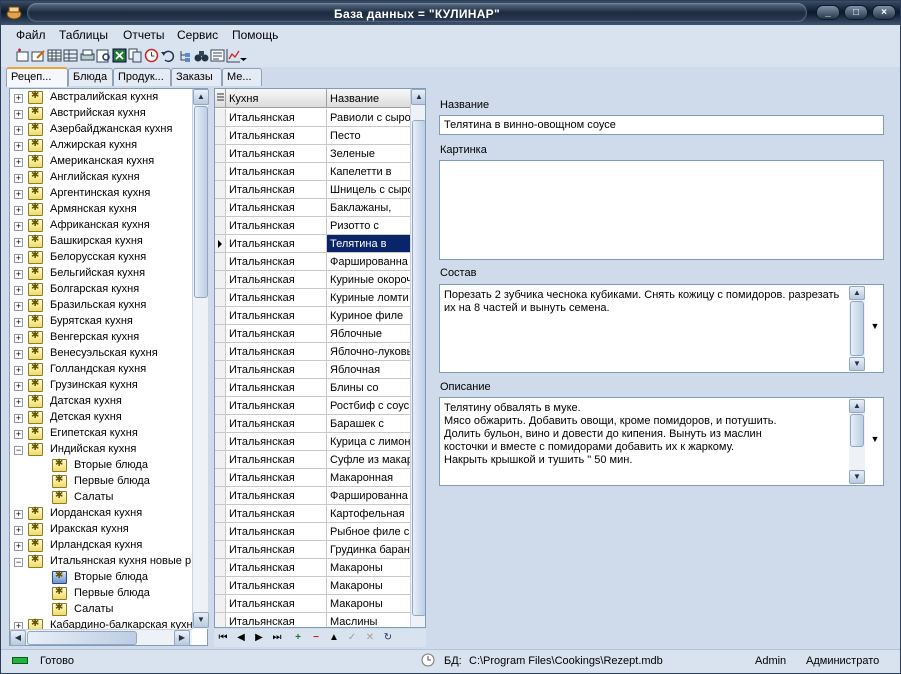 Image resolution: width=901 pixels, height=674 pixels. Describe the element at coordinates (316, 638) in the screenshot. I see `nav-delete-button: −` at that location.